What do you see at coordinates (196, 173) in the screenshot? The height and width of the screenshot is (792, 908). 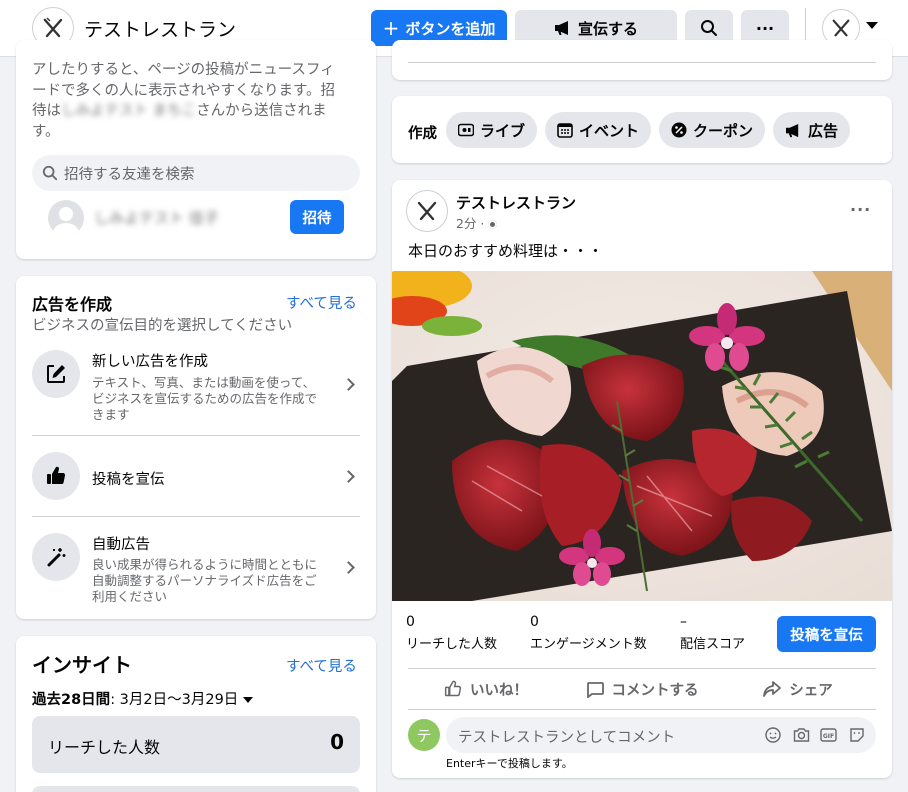 I see `friend-search-input: 招待する友達を検索` at bounding box center [196, 173].